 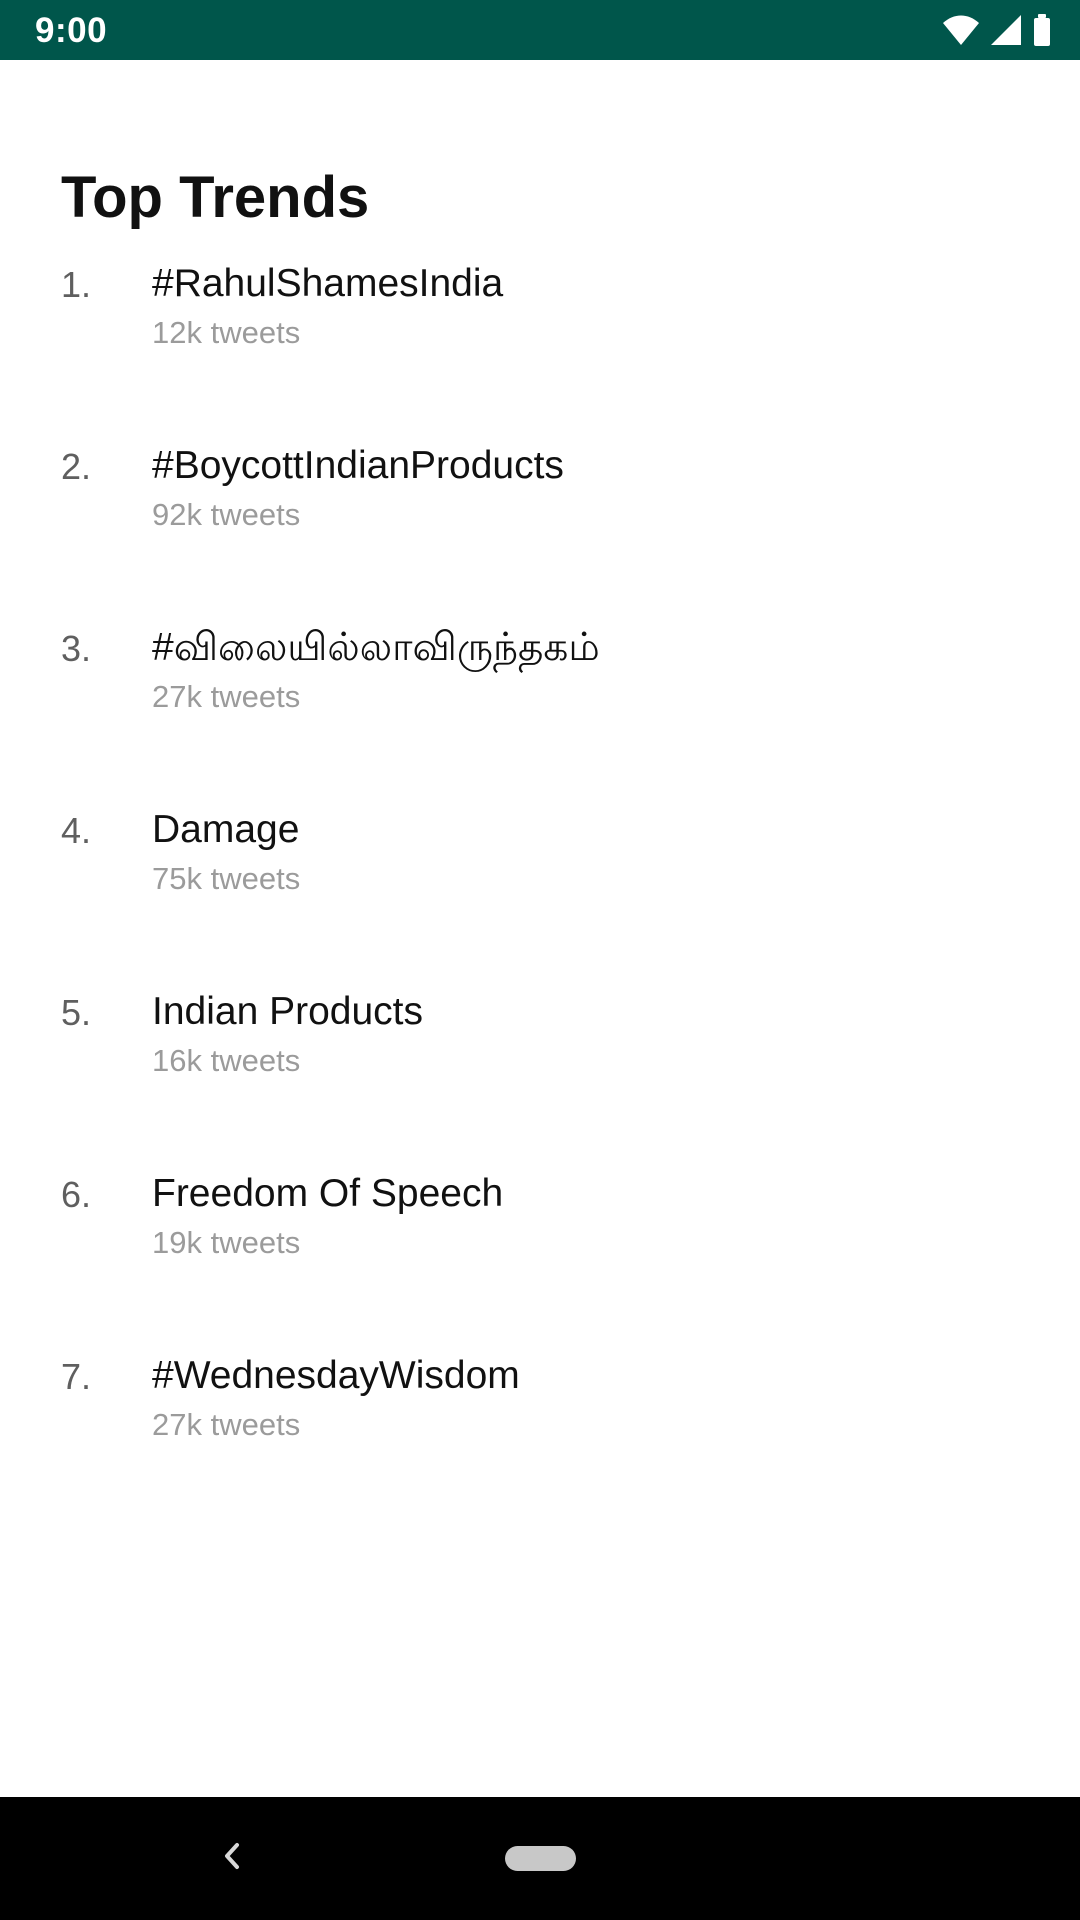 I want to click on status-time: 9:00, so click(x=71, y=30).